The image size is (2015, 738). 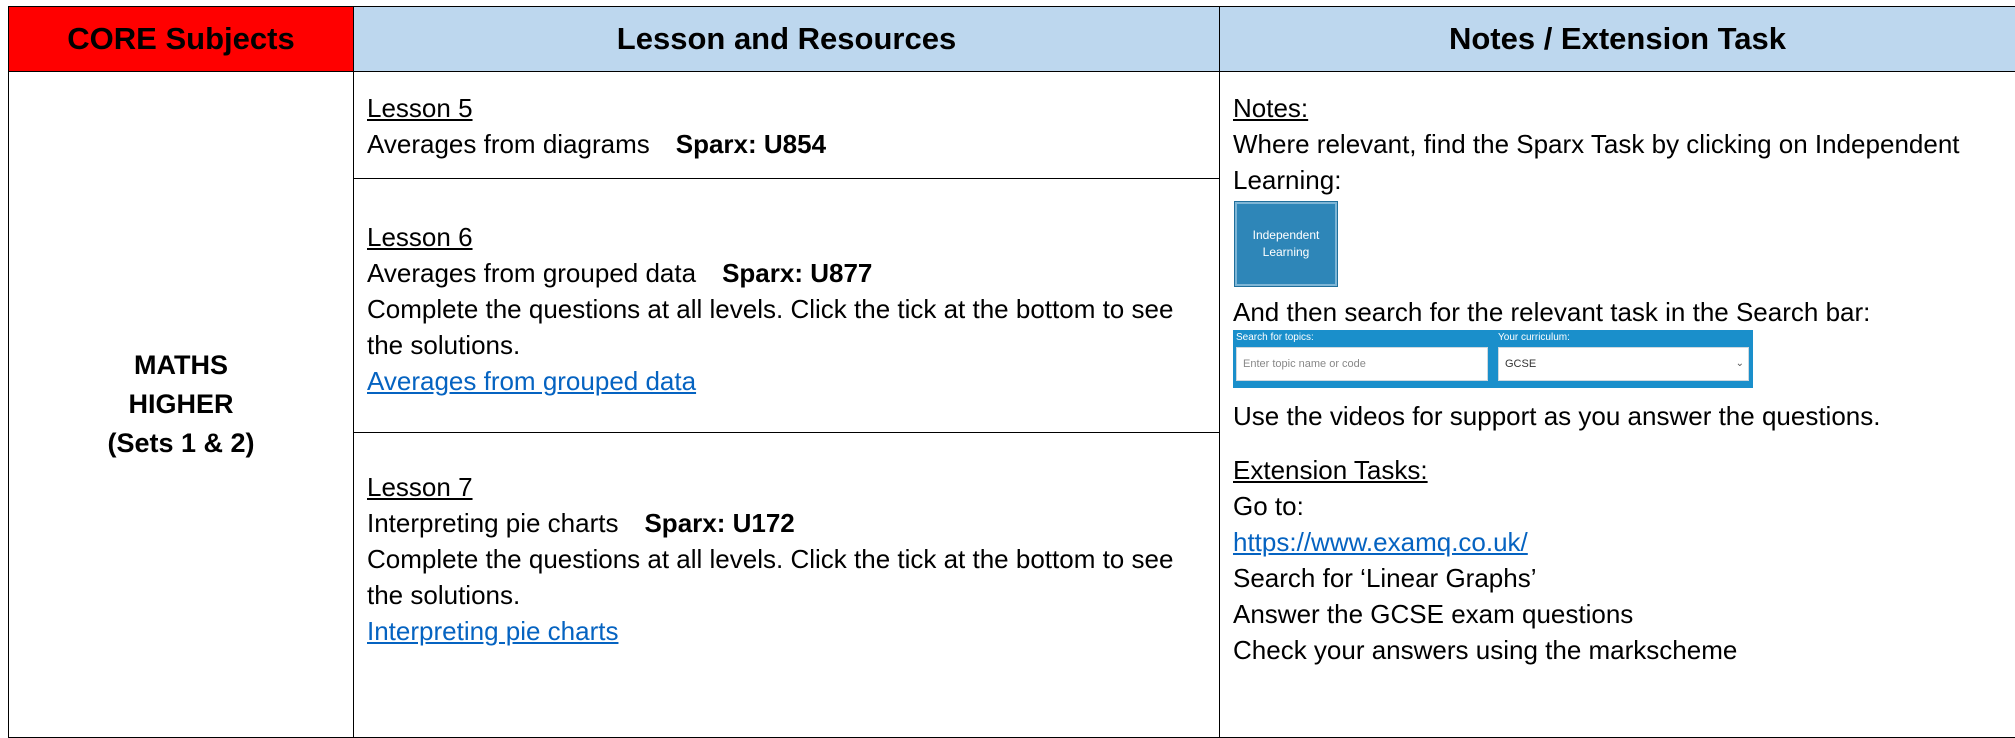 What do you see at coordinates (181, 365) in the screenshot?
I see `subject-name: MATHS` at bounding box center [181, 365].